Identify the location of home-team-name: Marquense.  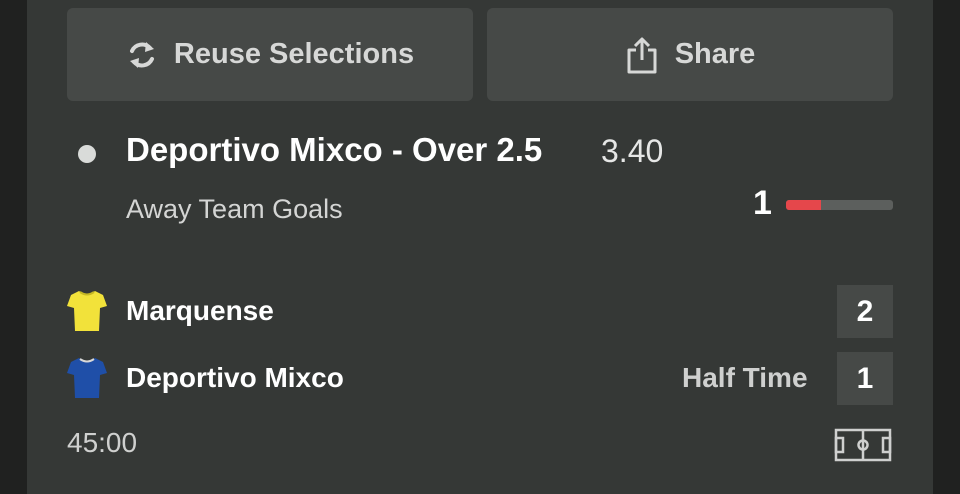
(200, 310).